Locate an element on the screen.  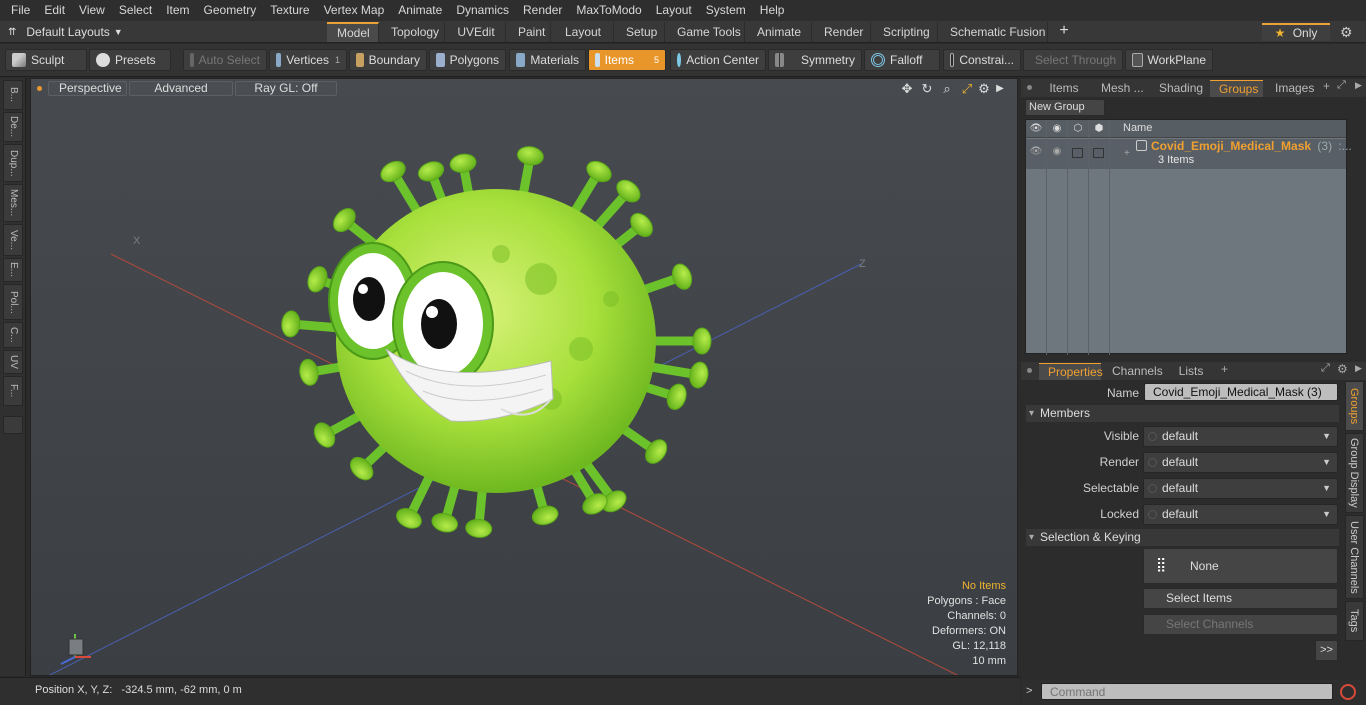
sculpt-button: Sculpt is located at coordinates (46, 60).